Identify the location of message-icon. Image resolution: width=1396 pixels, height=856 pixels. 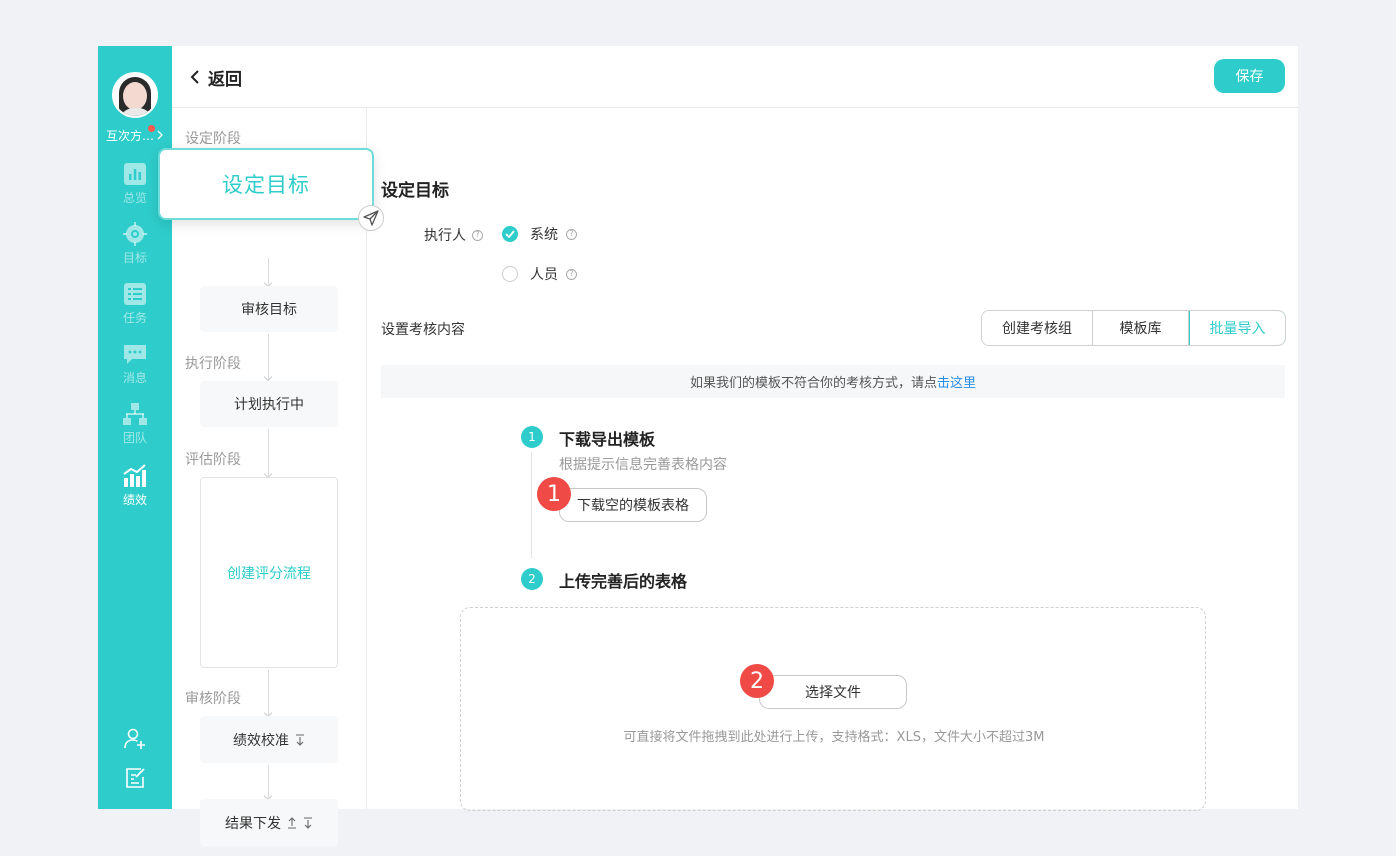
(135, 354).